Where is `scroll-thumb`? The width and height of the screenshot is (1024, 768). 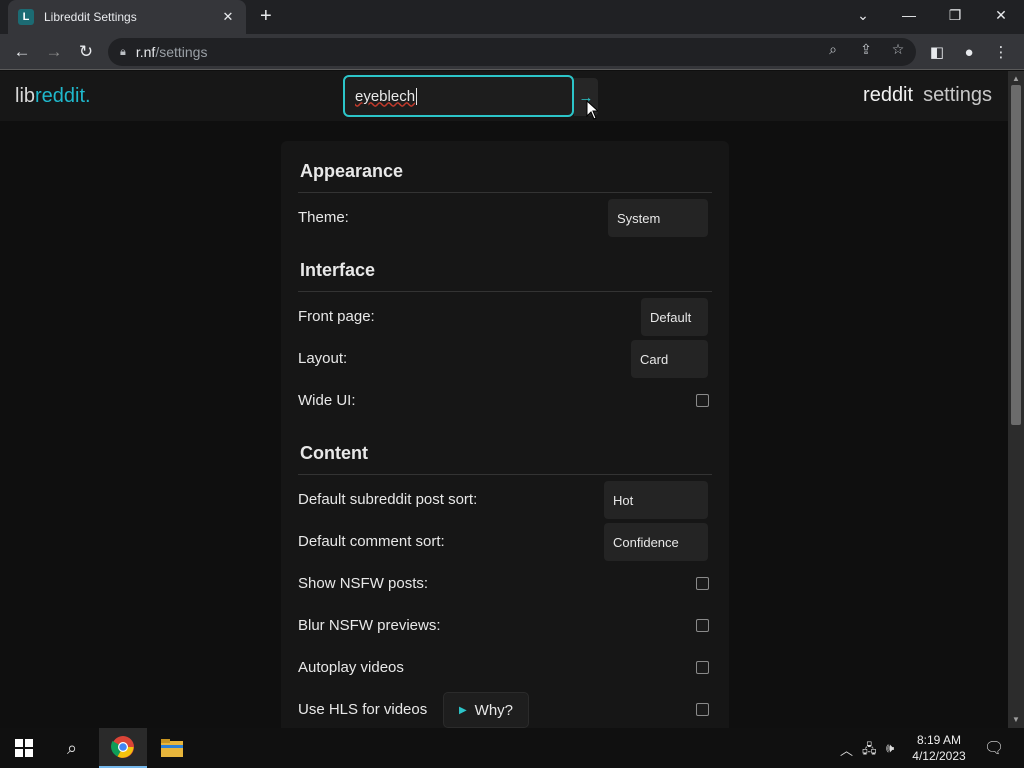
scroll-thumb is located at coordinates (1016, 255).